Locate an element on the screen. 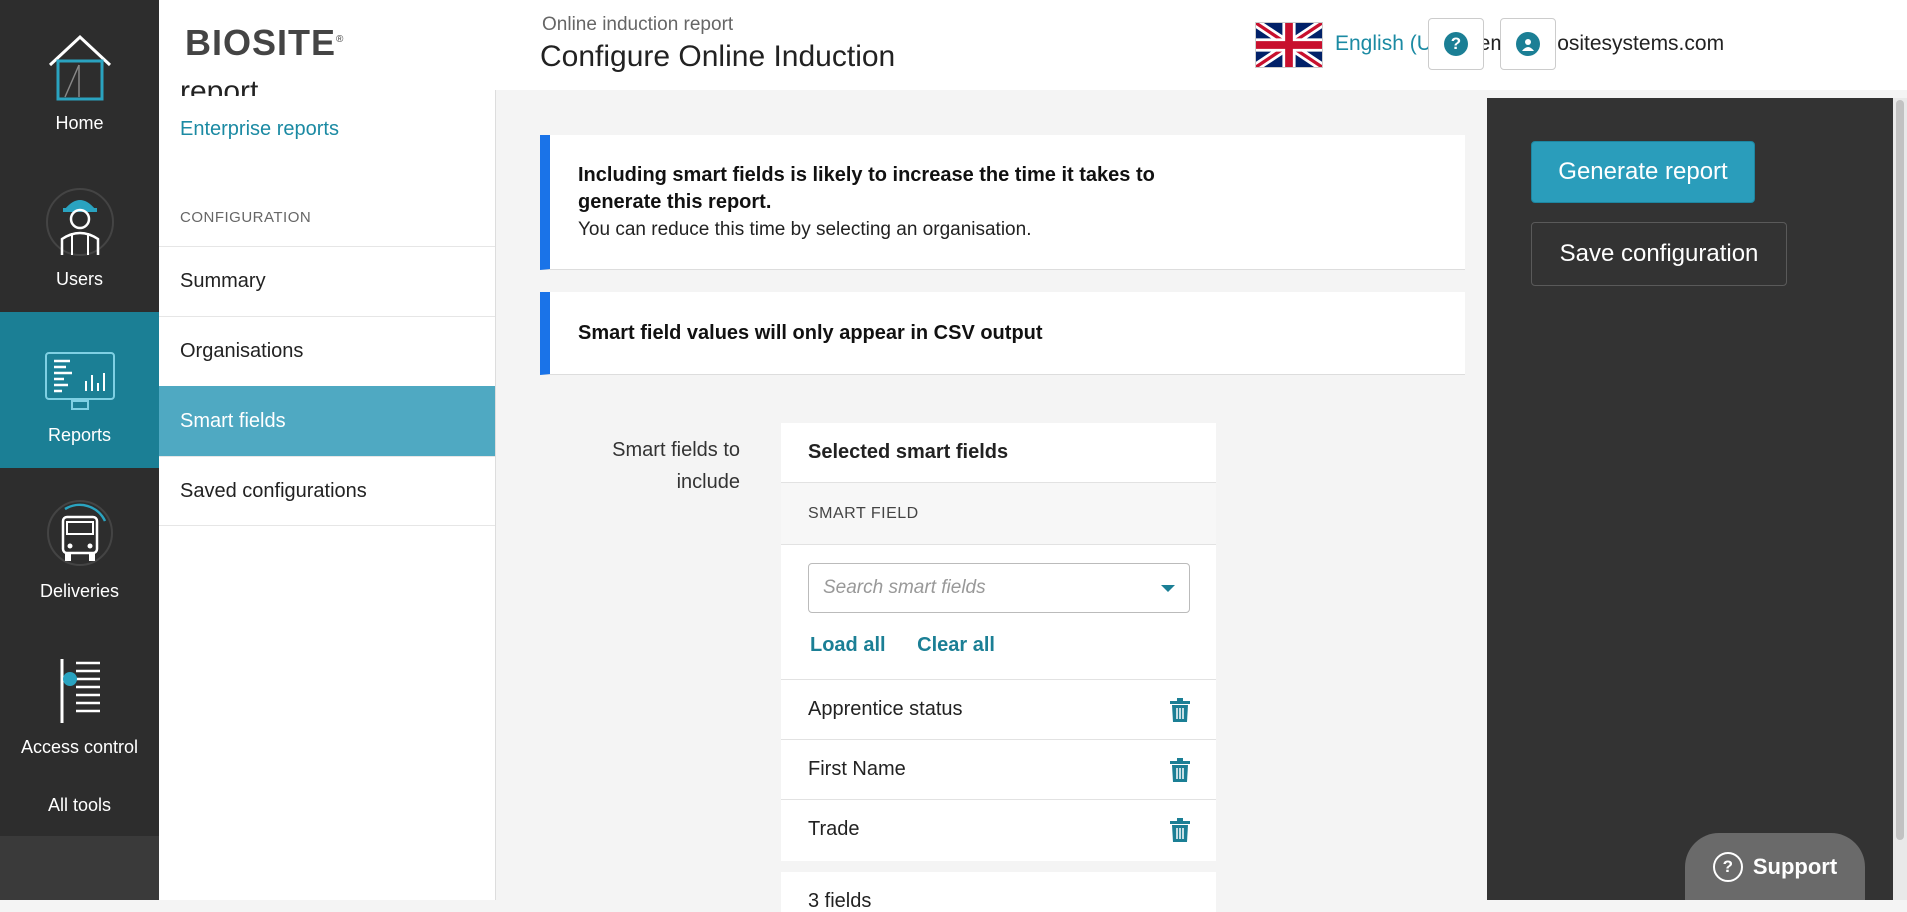 The image size is (1907, 912). reports-icon is located at coordinates (80, 379).